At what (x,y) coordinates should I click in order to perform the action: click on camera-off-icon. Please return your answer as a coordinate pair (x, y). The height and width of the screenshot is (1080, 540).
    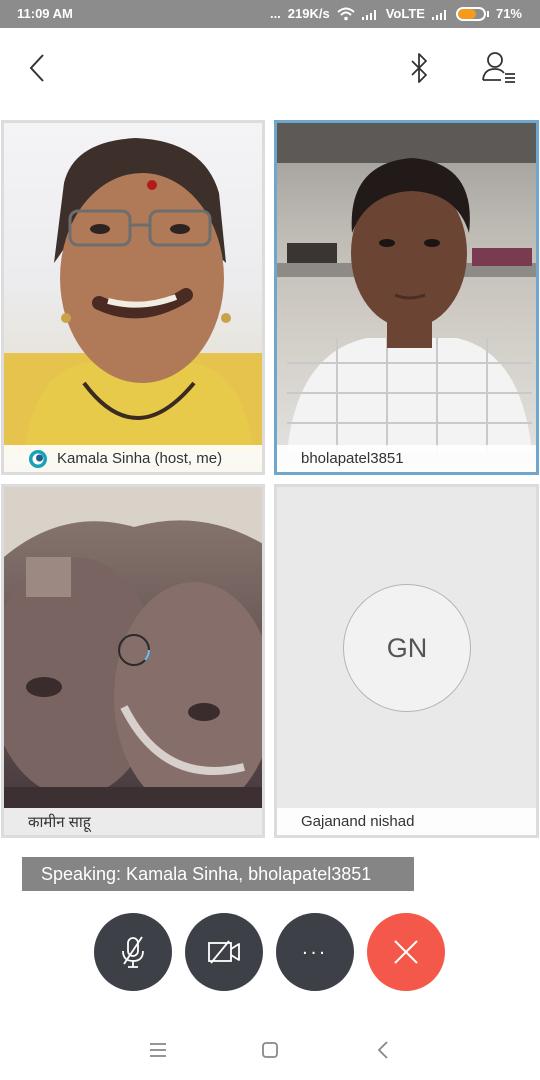
    Looking at the image, I should click on (224, 952).